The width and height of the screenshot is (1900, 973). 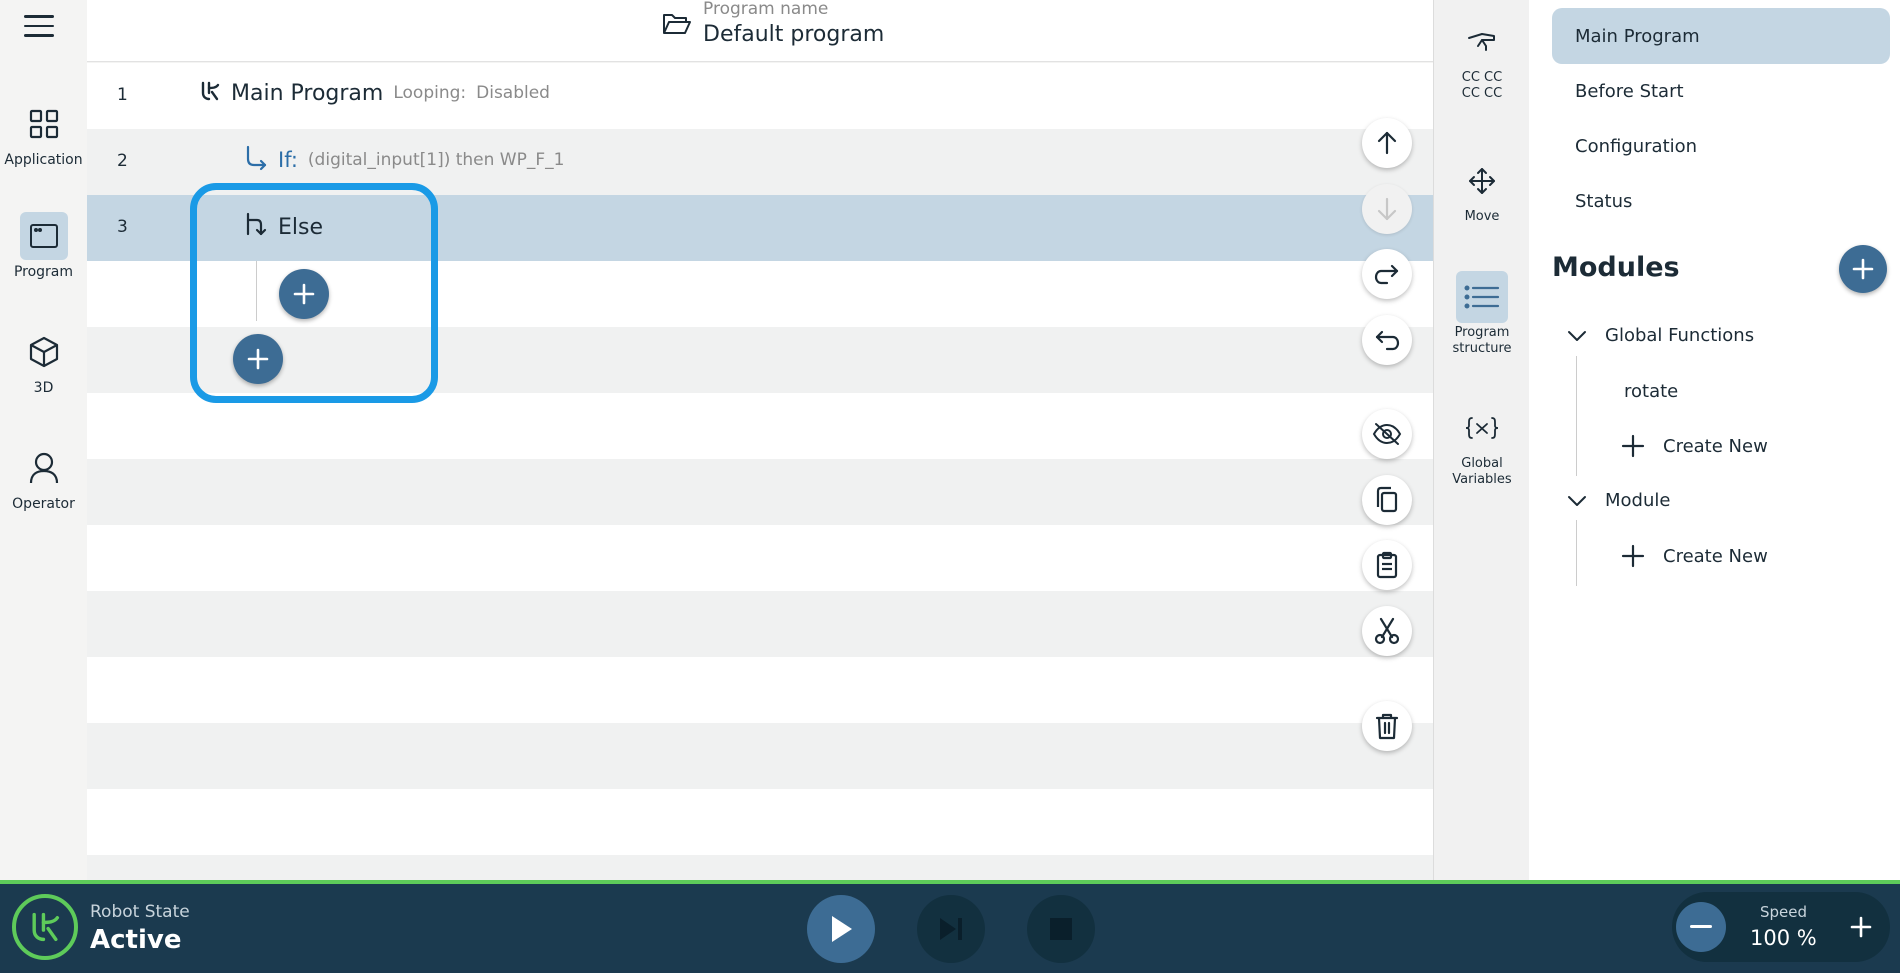 I want to click on nav-application: Application, so click(x=43, y=134).